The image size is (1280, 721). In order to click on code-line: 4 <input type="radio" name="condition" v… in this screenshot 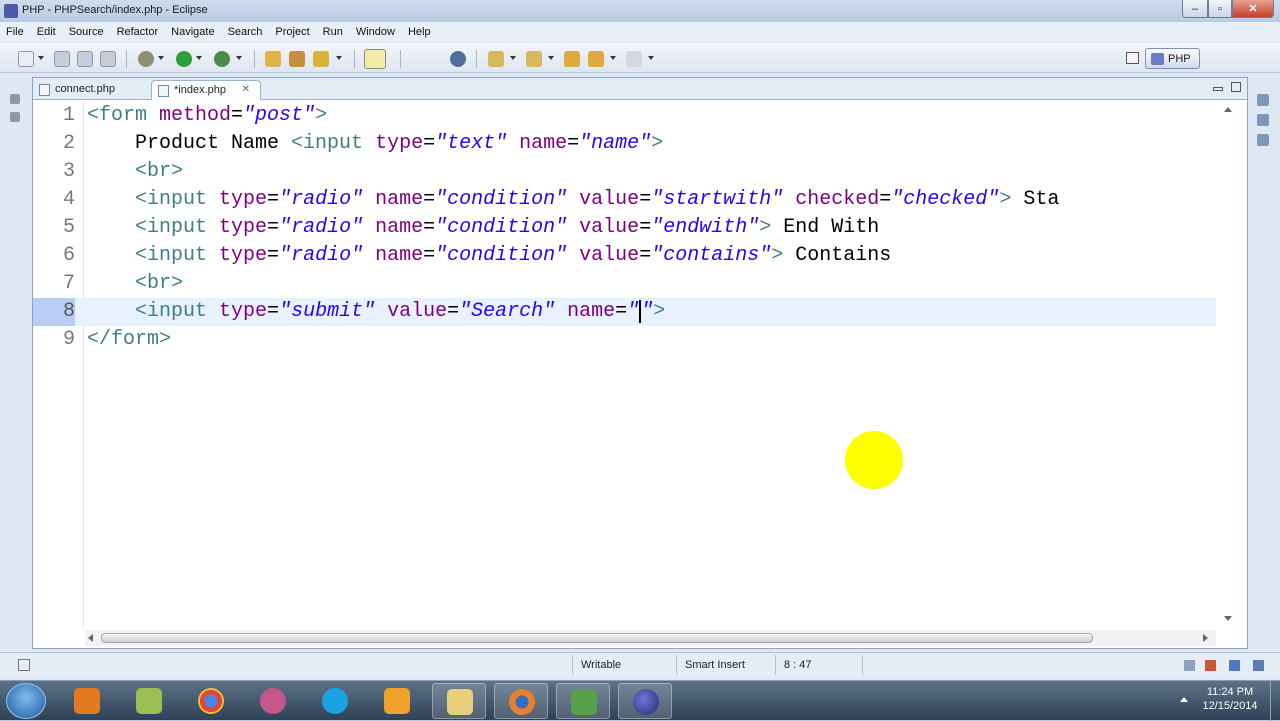, I will do `click(624, 200)`.